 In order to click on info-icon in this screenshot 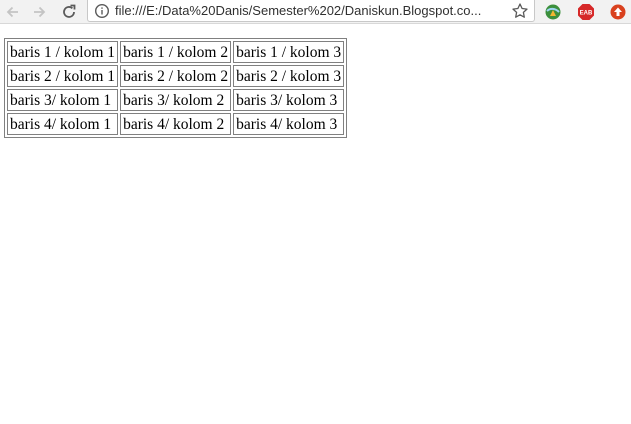, I will do `click(102, 11)`.